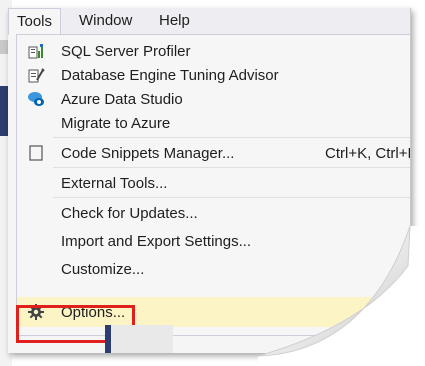  I want to click on menu-tools: Tools, so click(35, 21).